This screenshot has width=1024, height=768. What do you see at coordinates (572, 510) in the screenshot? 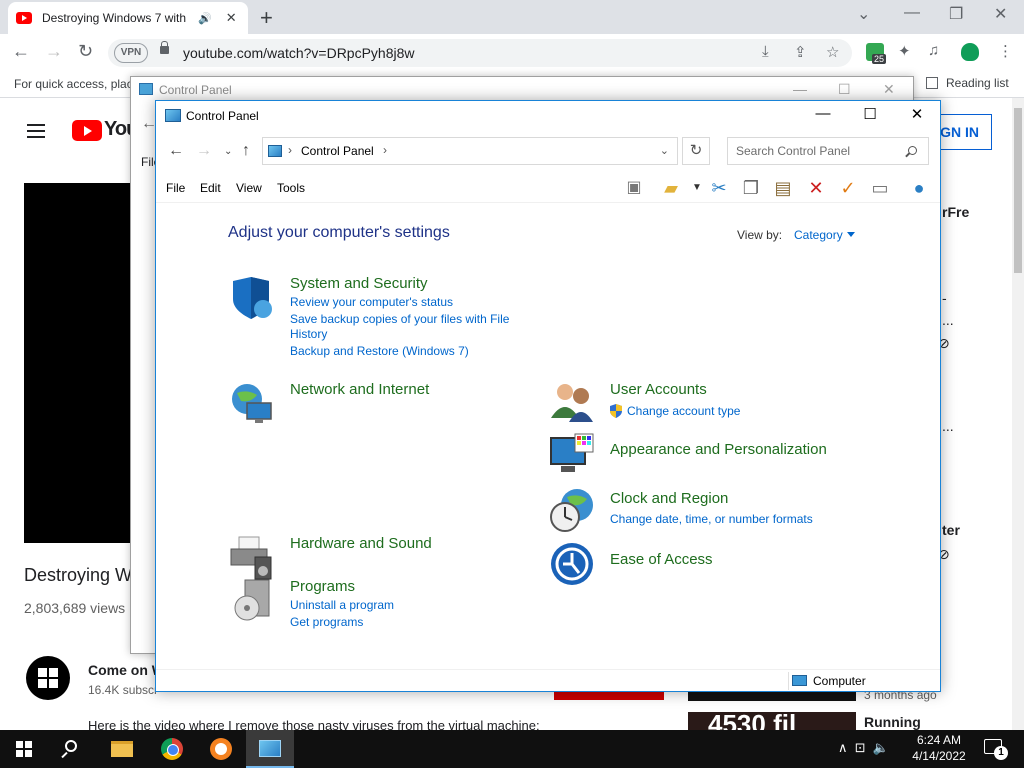
I see `clock-globe-icon` at bounding box center [572, 510].